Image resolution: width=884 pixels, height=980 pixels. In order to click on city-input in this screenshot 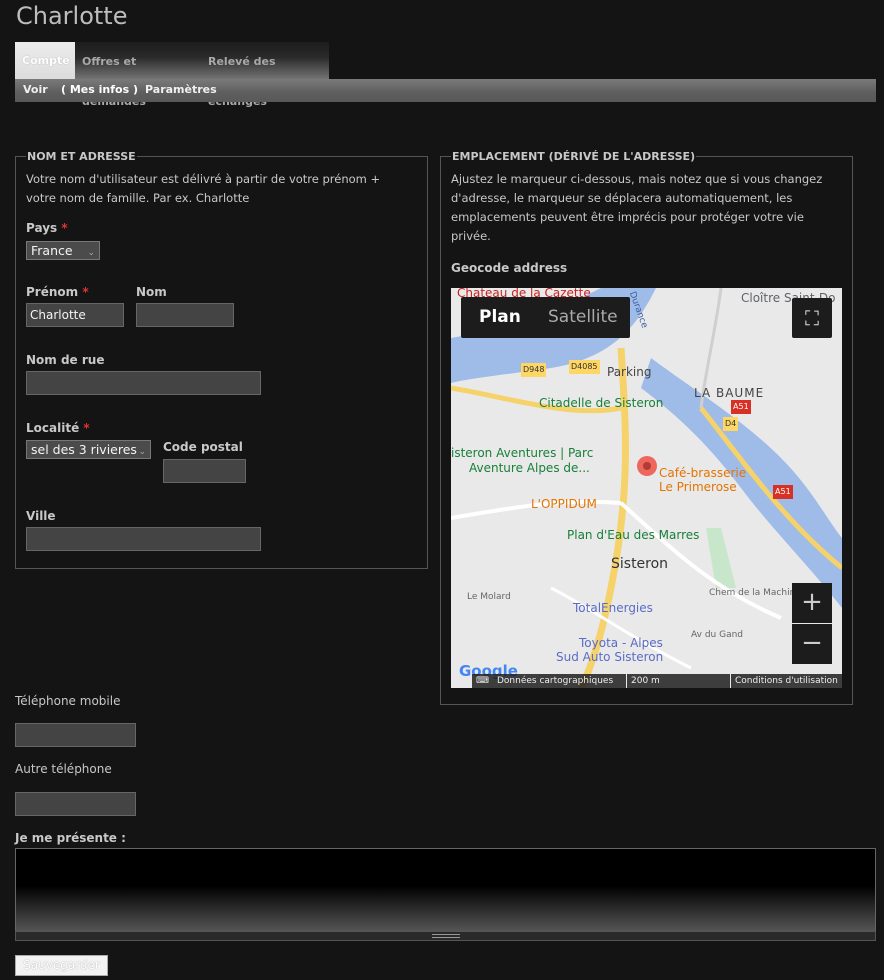, I will do `click(143, 539)`.